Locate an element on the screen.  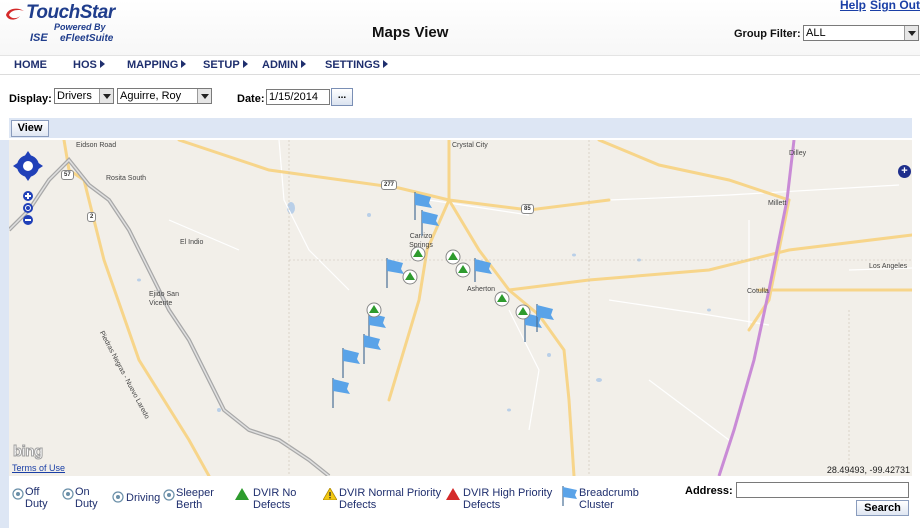
logo-suite-text: eFleetSuite is located at coordinates (87, 38).